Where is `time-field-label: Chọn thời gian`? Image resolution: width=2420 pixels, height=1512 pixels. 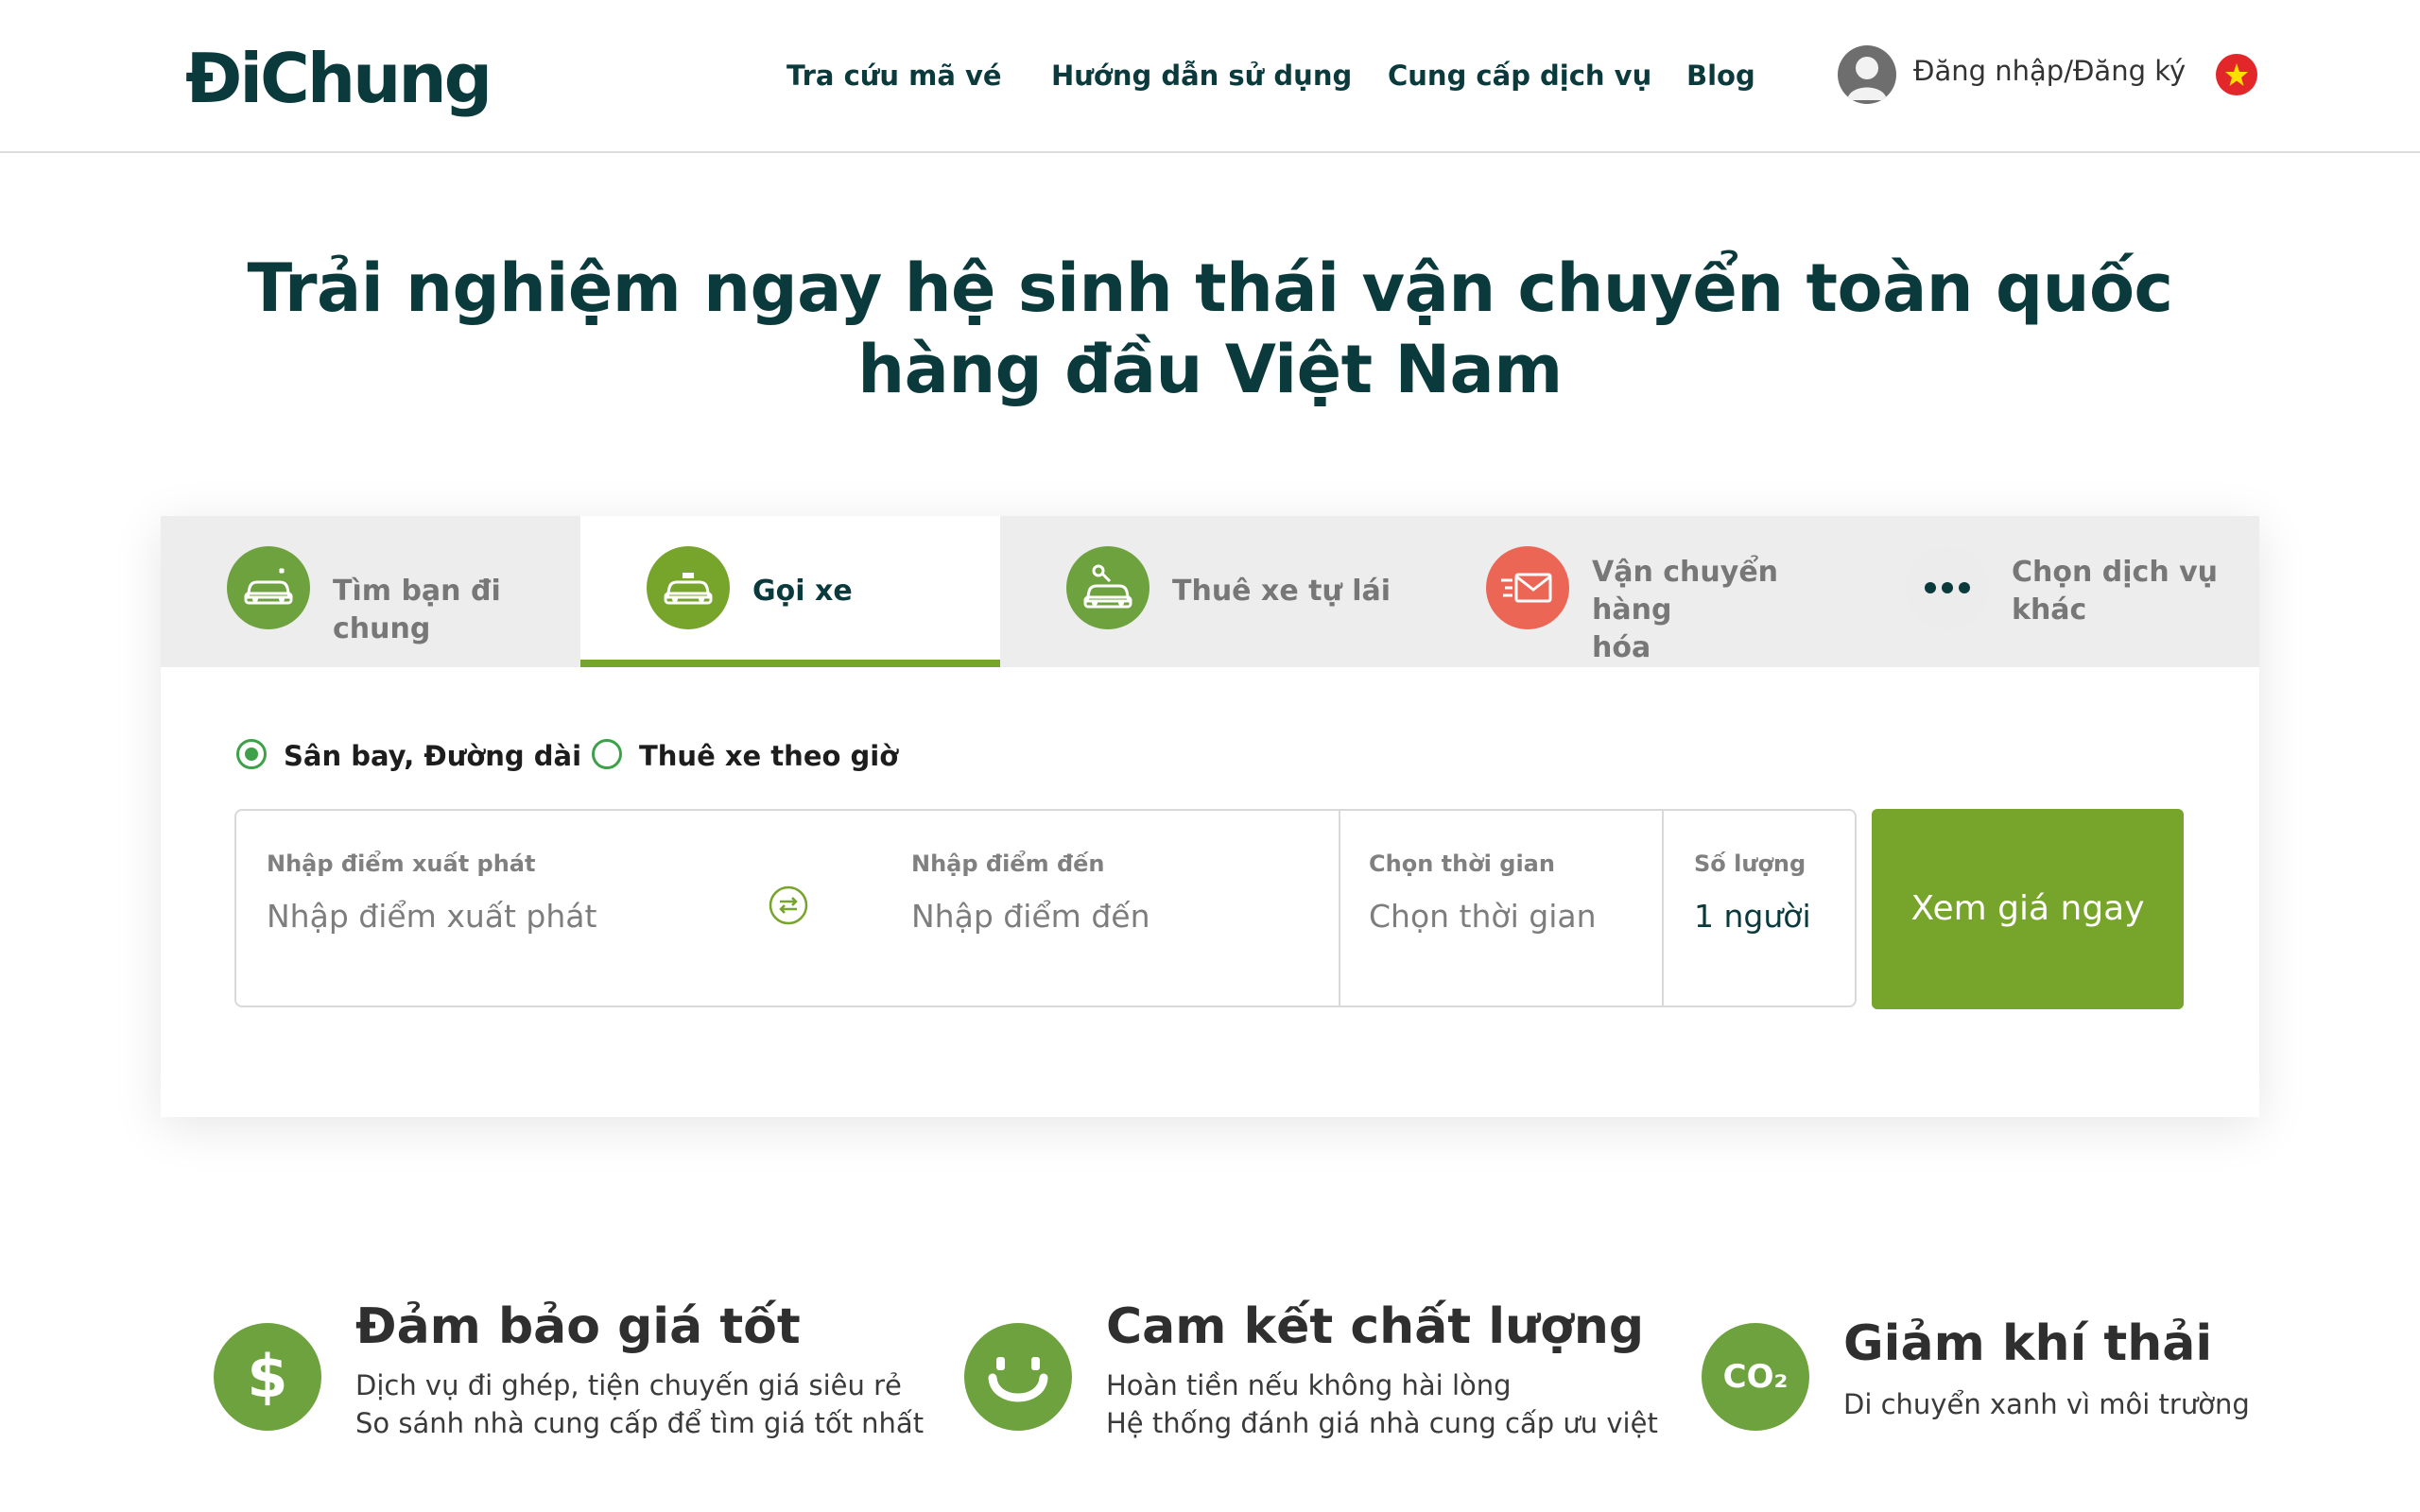
time-field-label: Chọn thời gian is located at coordinates (1462, 863).